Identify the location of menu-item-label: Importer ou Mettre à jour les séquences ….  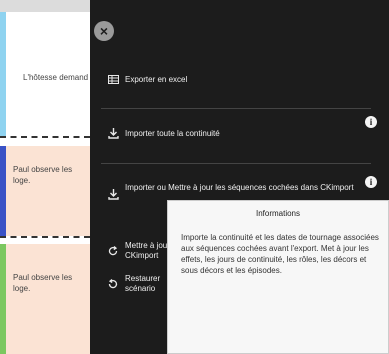
(239, 187).